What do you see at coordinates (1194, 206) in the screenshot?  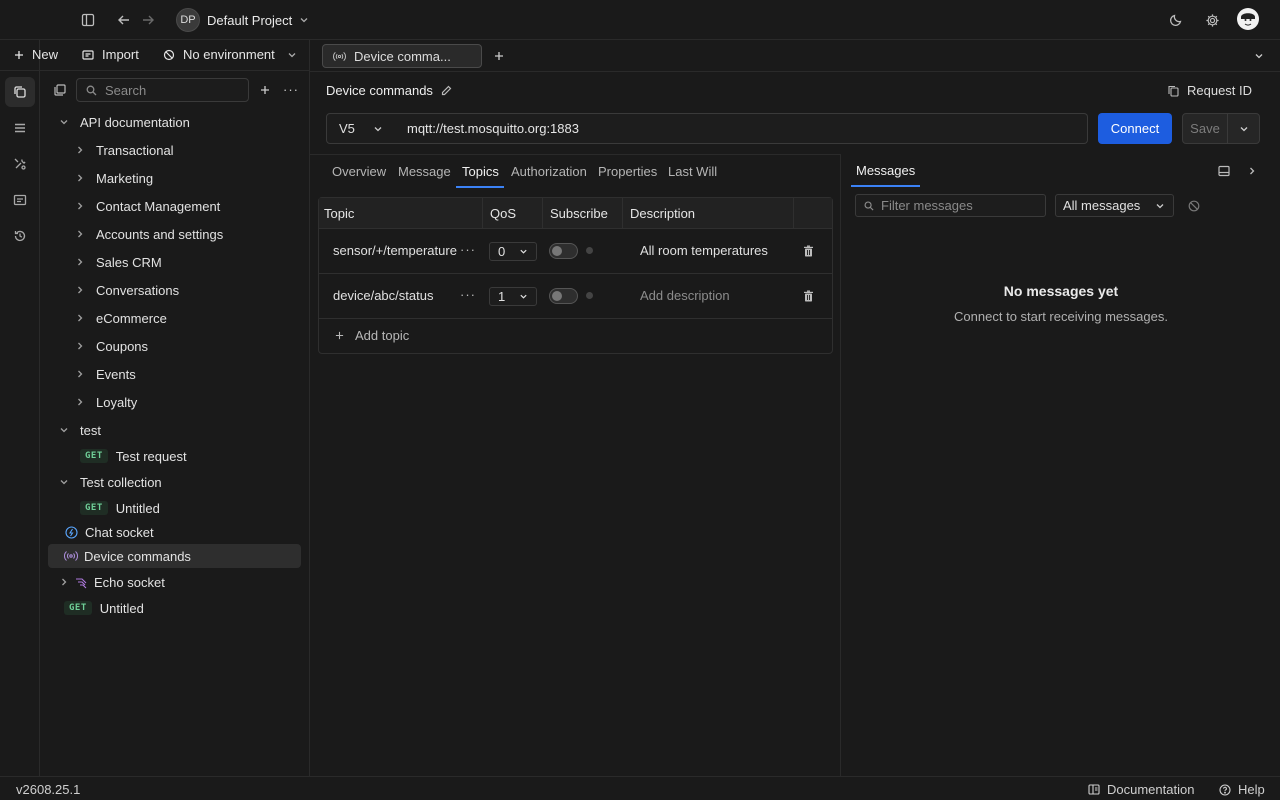 I see `clear-messages-icon` at bounding box center [1194, 206].